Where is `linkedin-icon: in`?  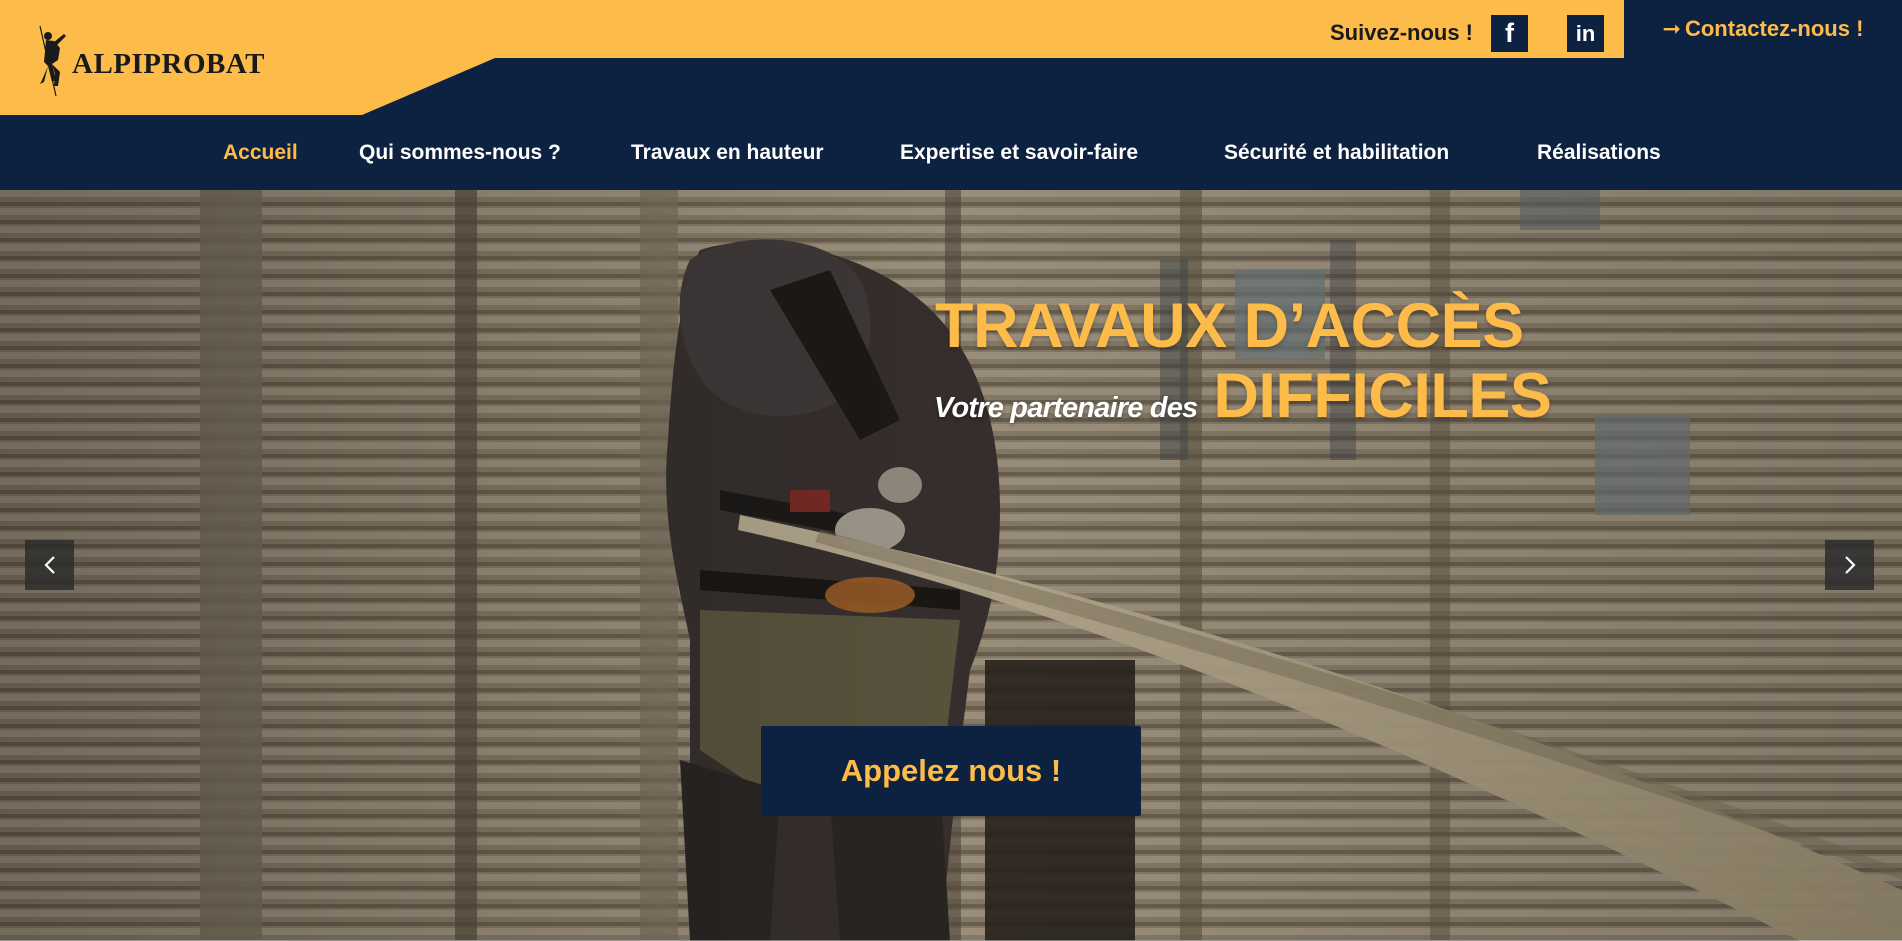
linkedin-icon: in is located at coordinates (1585, 33).